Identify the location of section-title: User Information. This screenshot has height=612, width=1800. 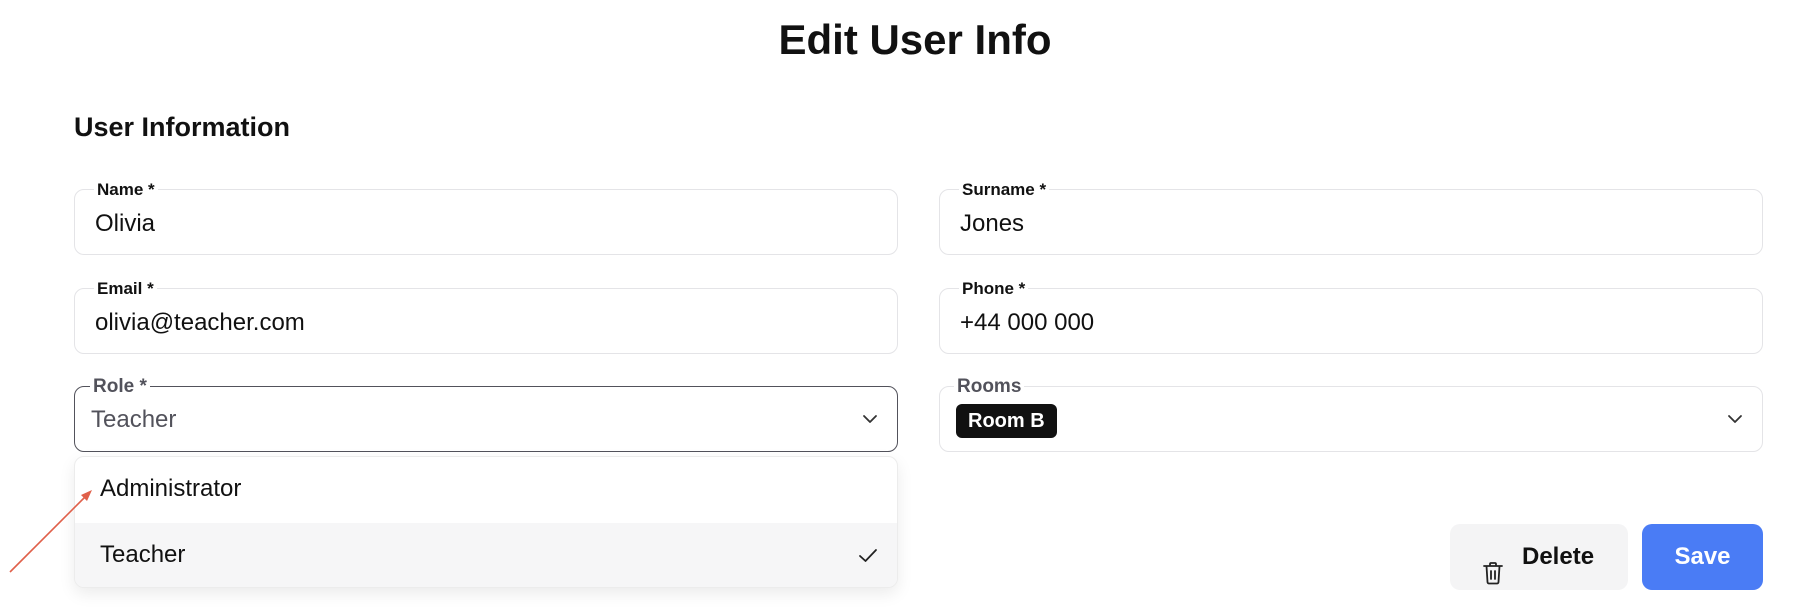
(182, 127).